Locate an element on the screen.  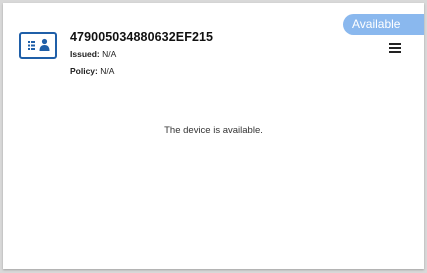
policy-row: Policy: N/A is located at coordinates (92, 71).